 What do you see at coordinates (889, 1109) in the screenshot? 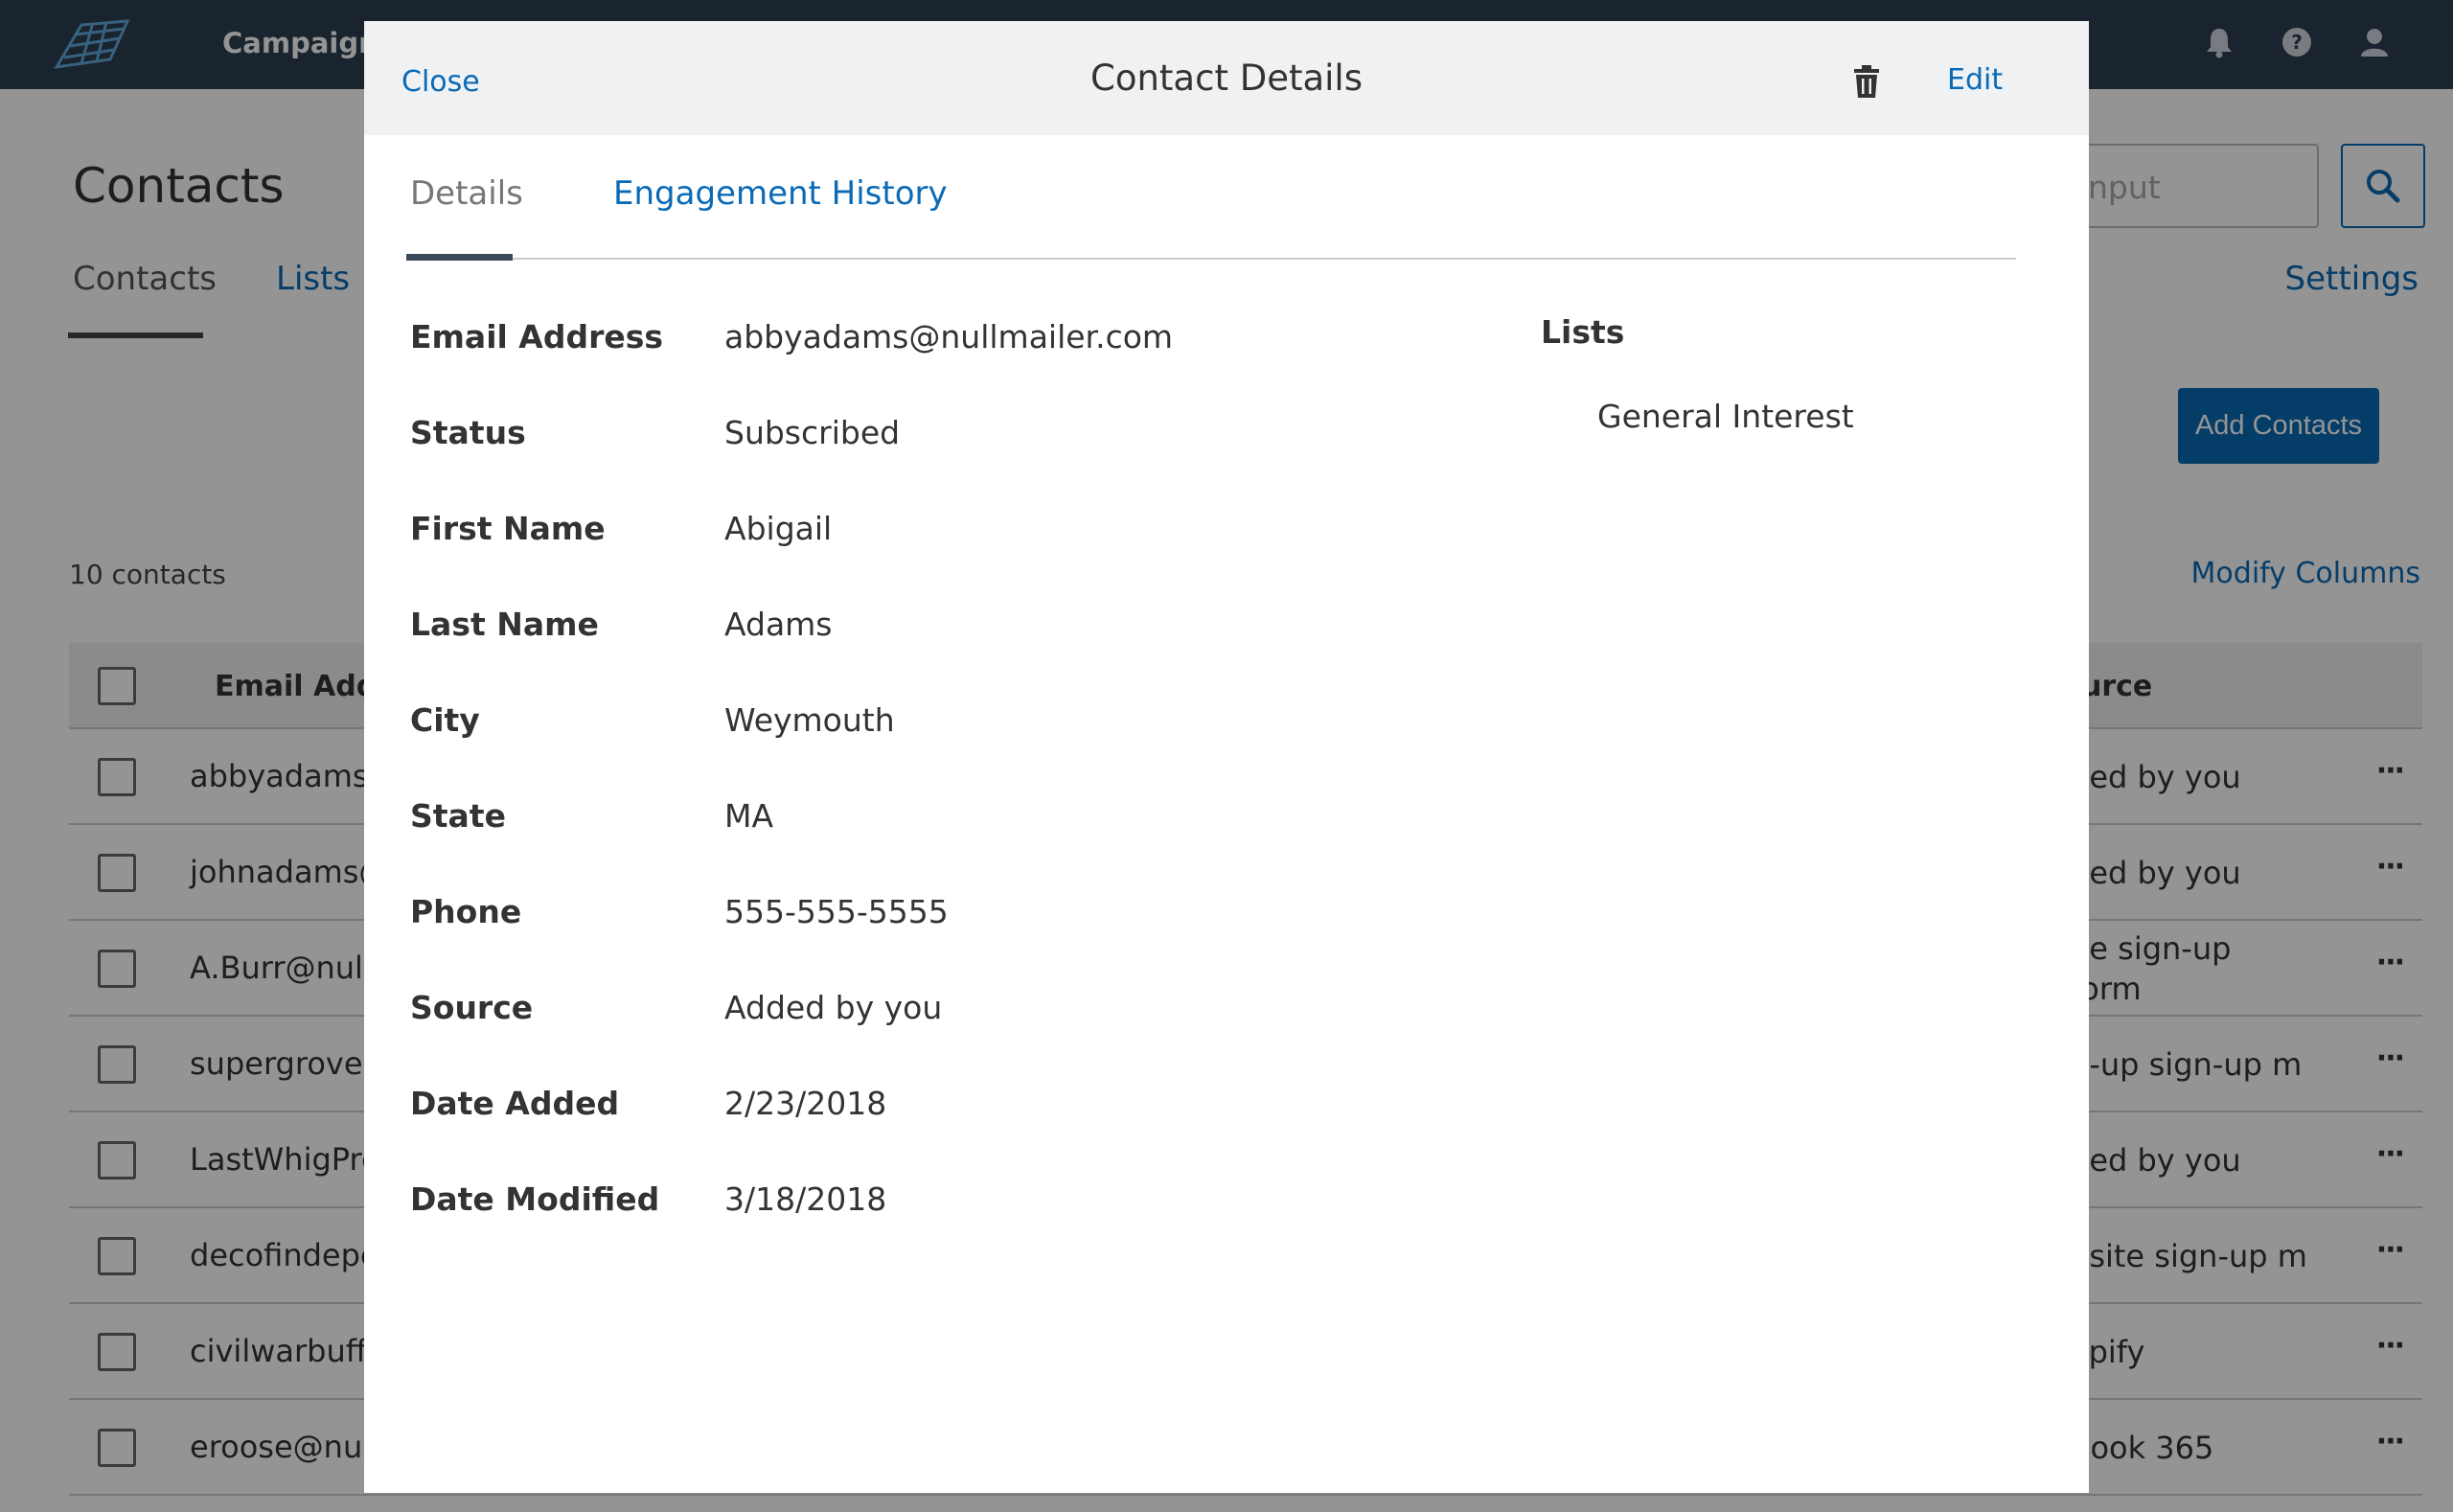
I see `field-date-added: Date Added 2/23/2018` at bounding box center [889, 1109].